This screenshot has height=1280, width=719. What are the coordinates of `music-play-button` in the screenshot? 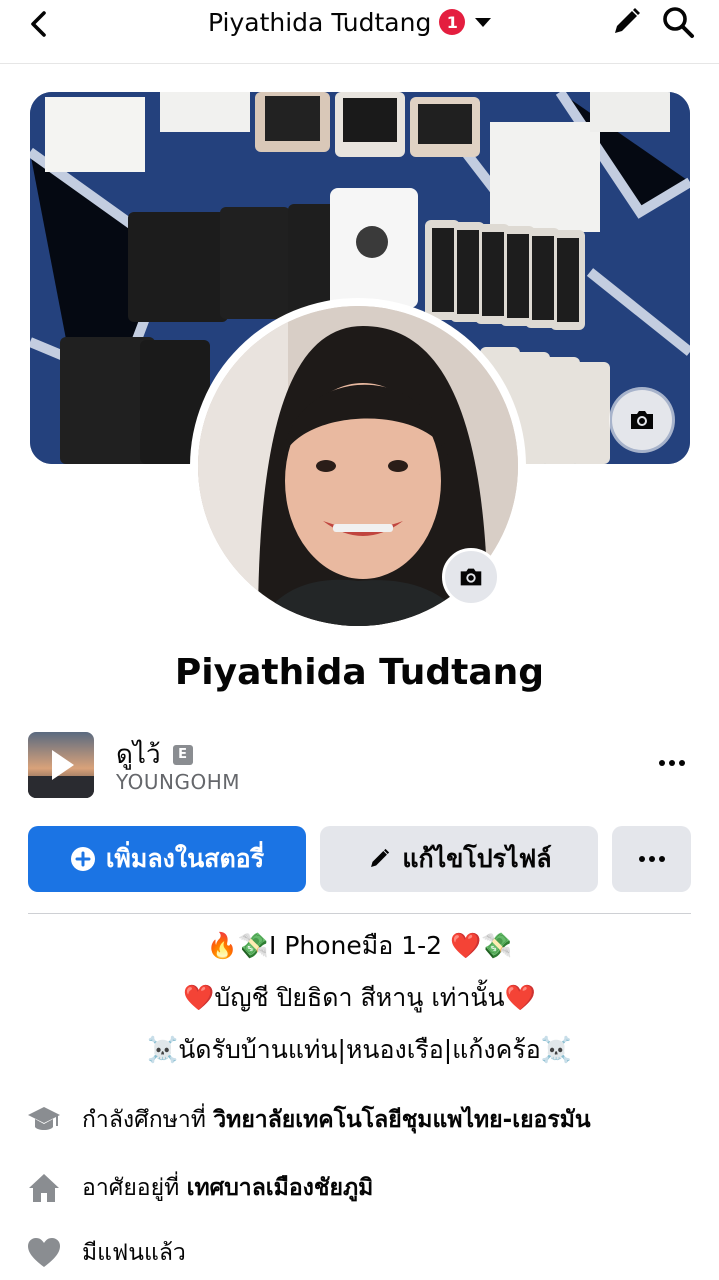 It's located at (61, 765).